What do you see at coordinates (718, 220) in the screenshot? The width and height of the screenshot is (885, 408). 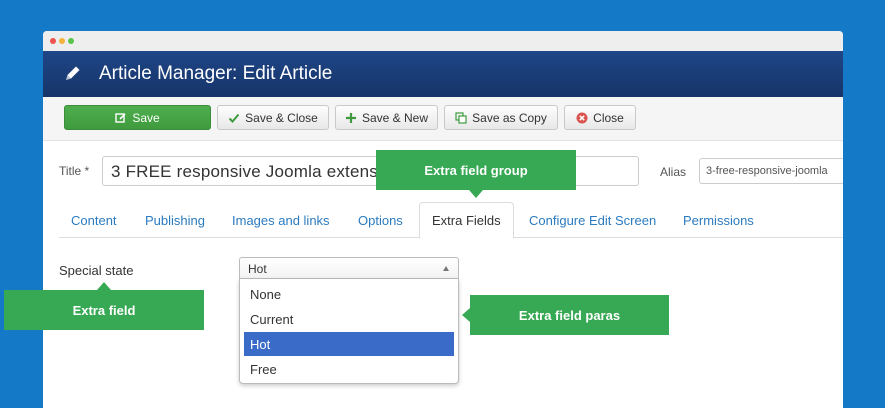 I see `tab-permissions: Permissions` at bounding box center [718, 220].